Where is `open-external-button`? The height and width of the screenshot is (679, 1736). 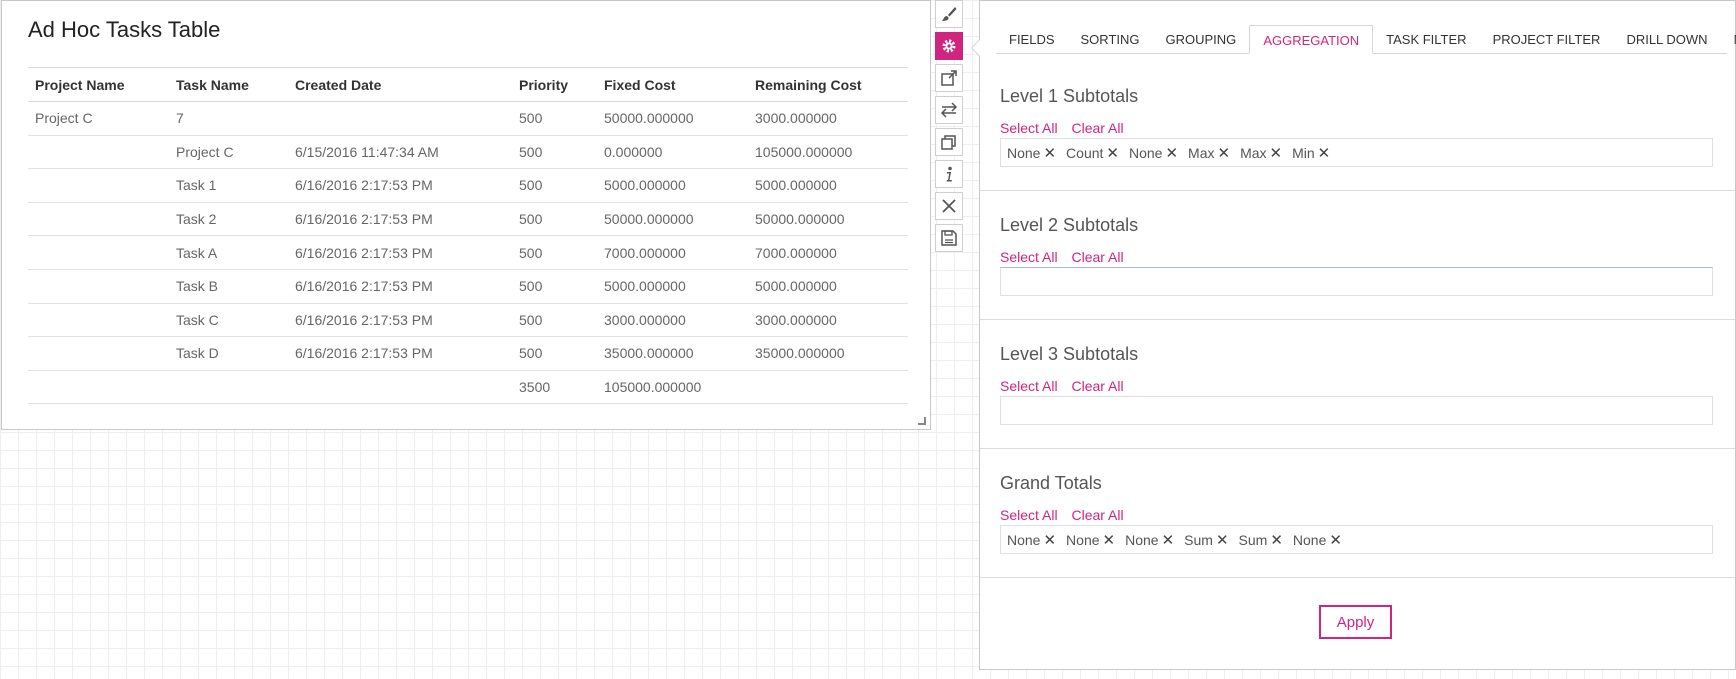
open-external-button is located at coordinates (949, 78).